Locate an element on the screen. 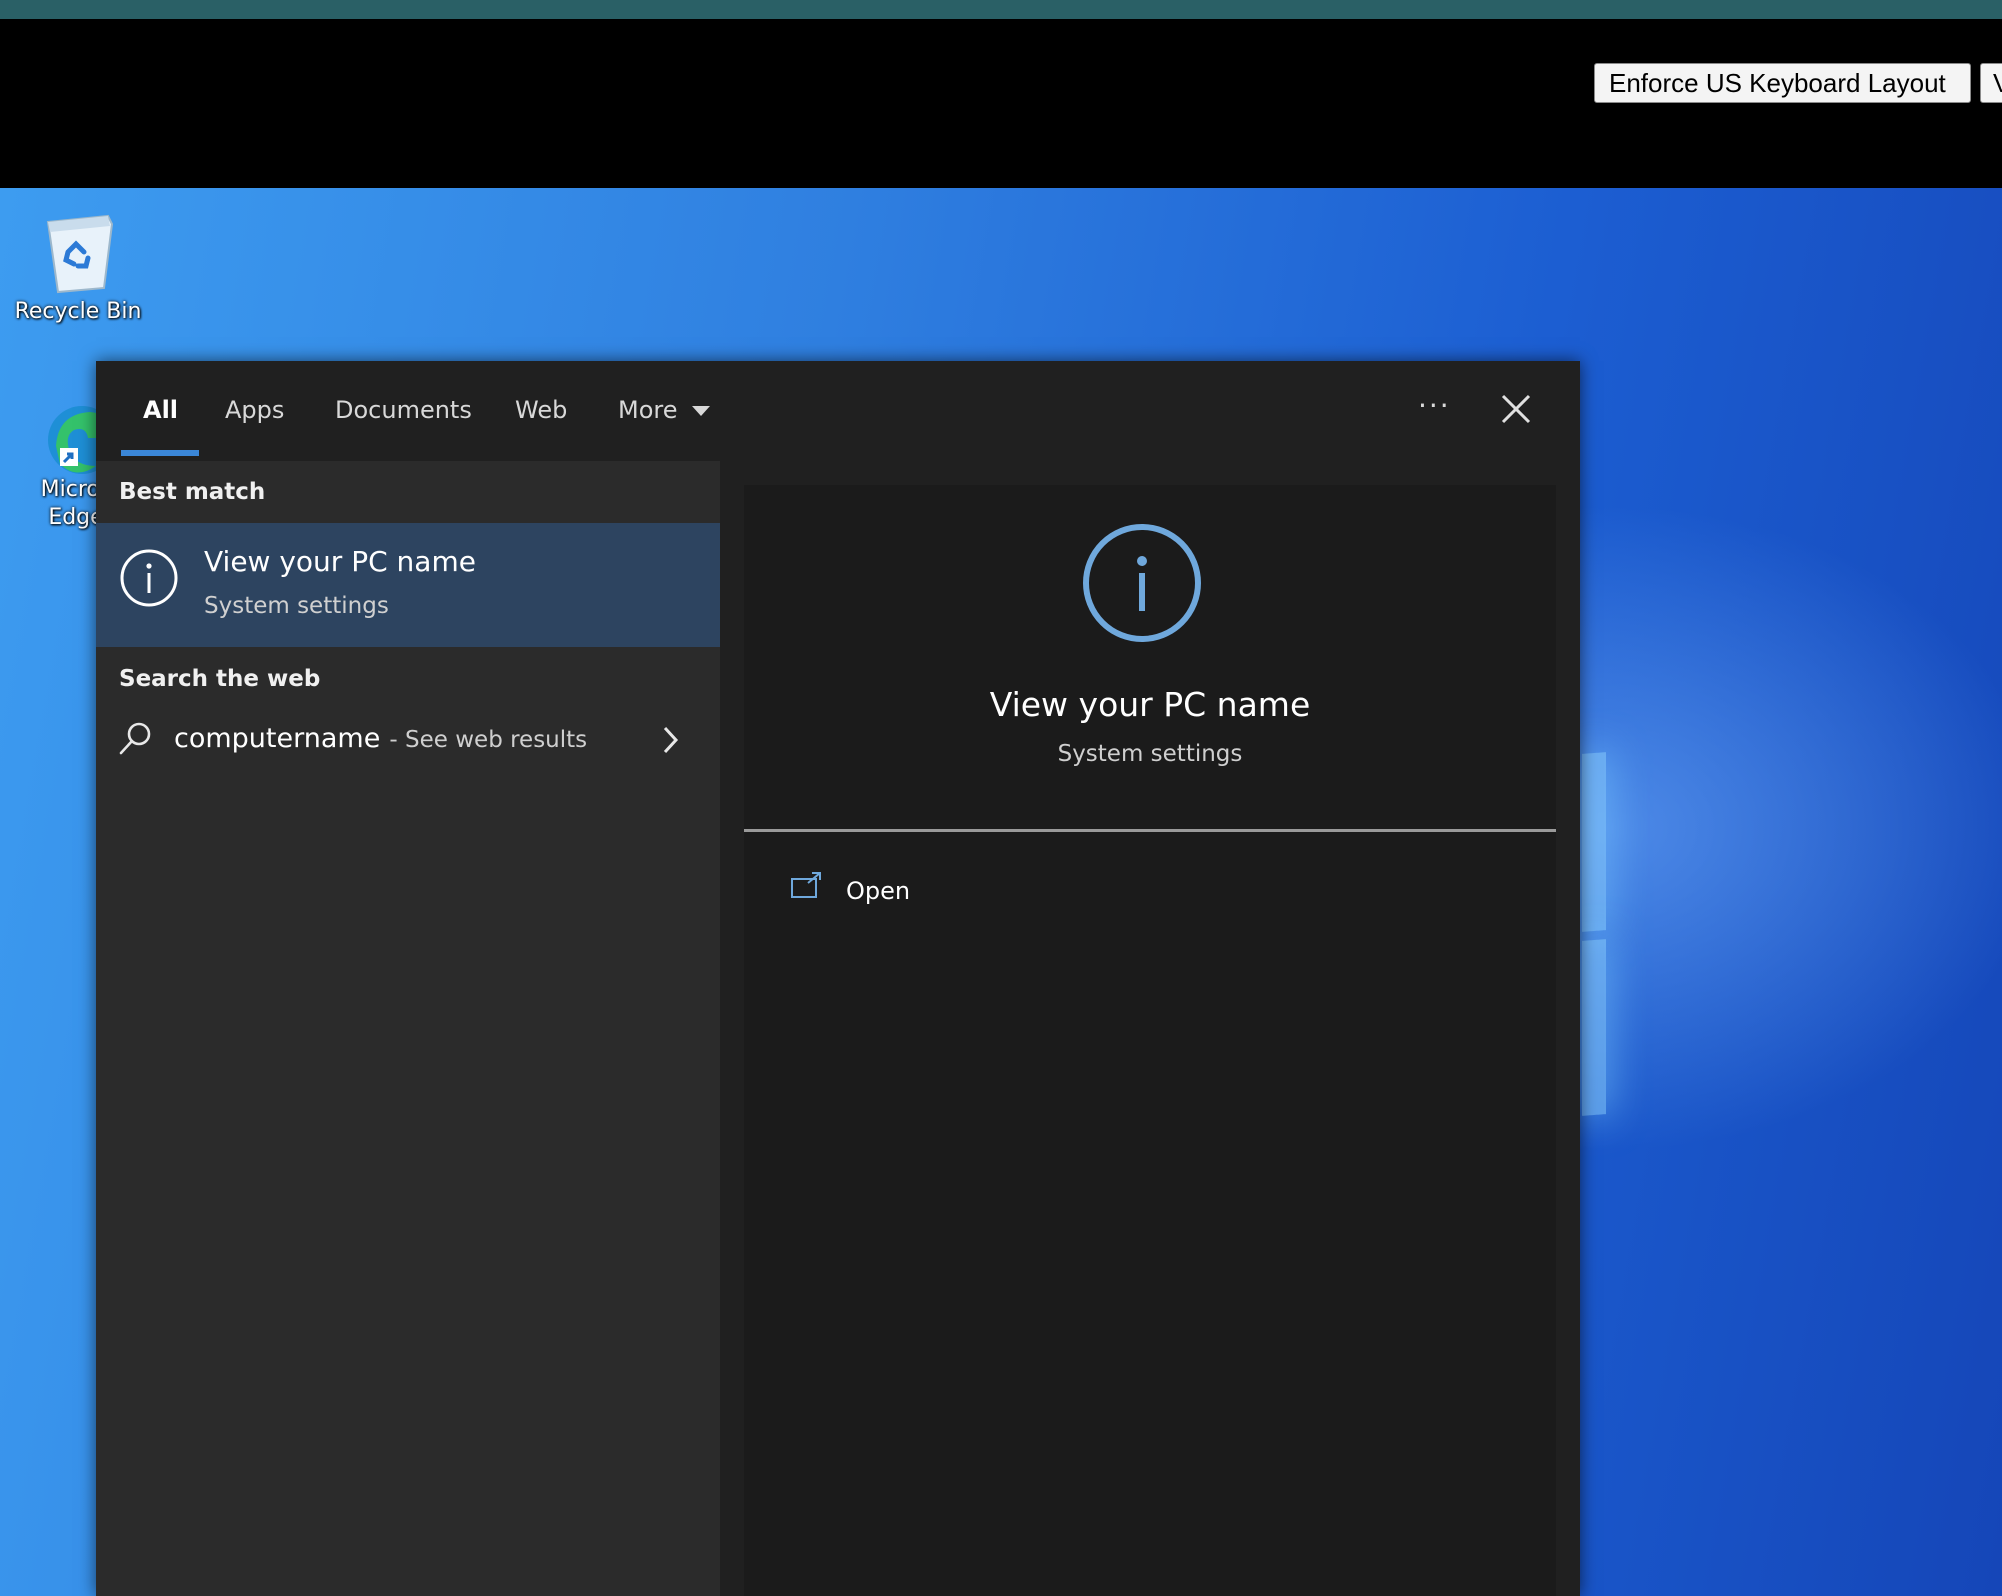 This screenshot has height=1596, width=2002. web-result-text: computername - See web results is located at coordinates (380, 738).